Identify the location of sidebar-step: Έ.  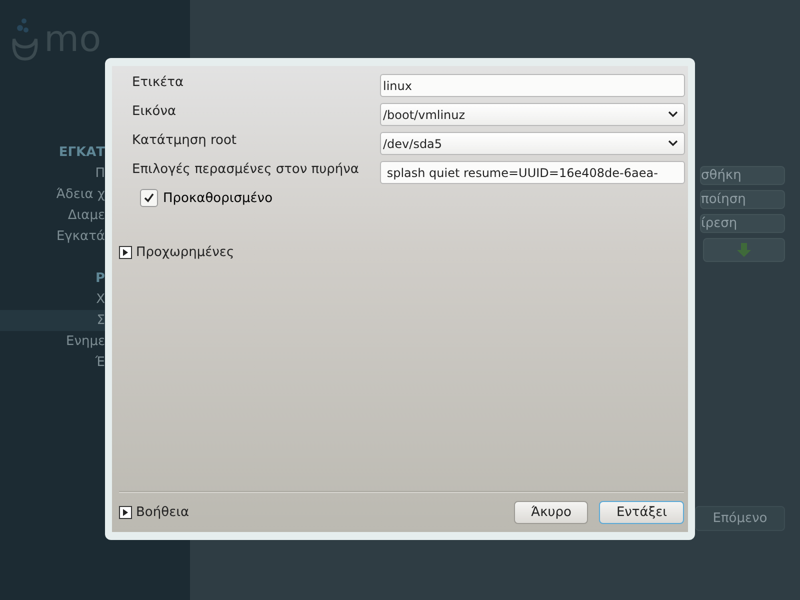
(52, 362).